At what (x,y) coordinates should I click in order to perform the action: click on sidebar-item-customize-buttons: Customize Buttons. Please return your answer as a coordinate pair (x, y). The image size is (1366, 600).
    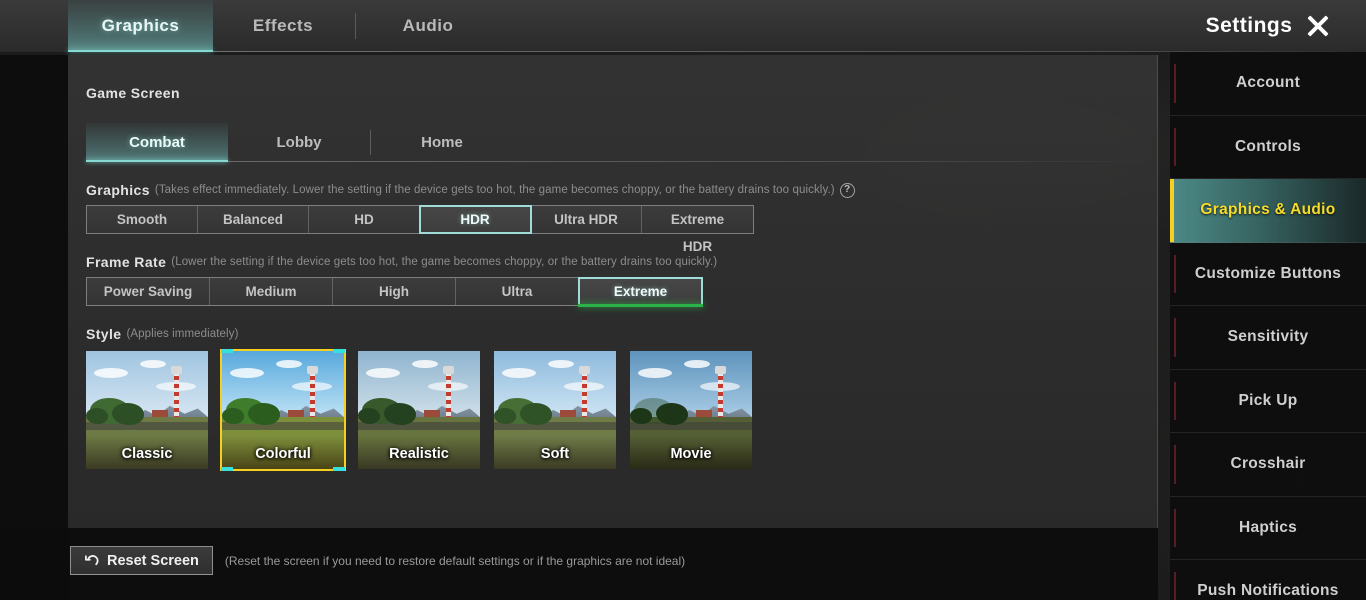
    Looking at the image, I should click on (1268, 274).